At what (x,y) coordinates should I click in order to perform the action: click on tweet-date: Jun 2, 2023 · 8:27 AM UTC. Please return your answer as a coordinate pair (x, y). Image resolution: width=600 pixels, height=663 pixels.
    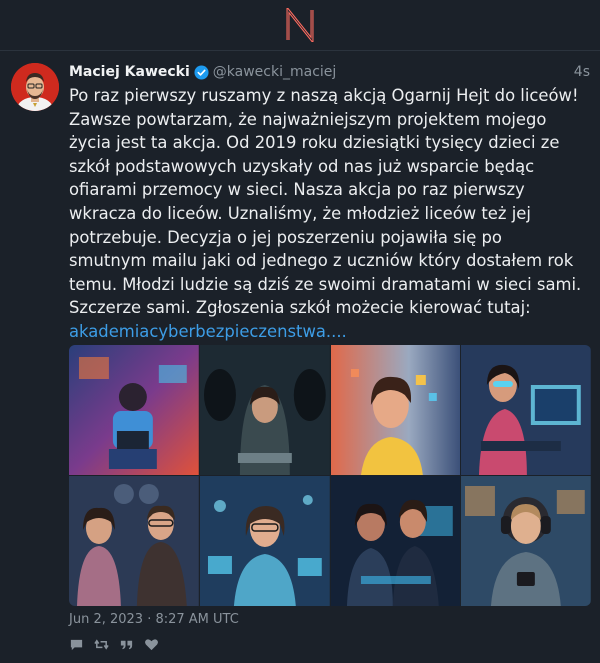
    Looking at the image, I should click on (154, 619).